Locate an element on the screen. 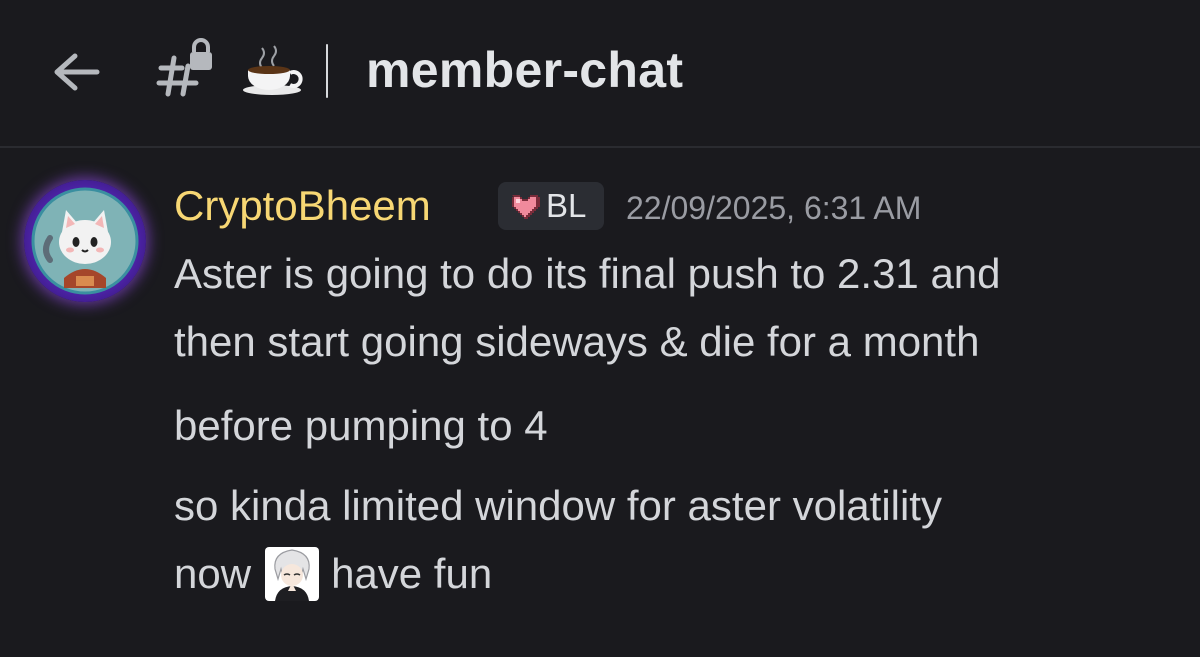  message-line: now have fun is located at coordinates (333, 574).